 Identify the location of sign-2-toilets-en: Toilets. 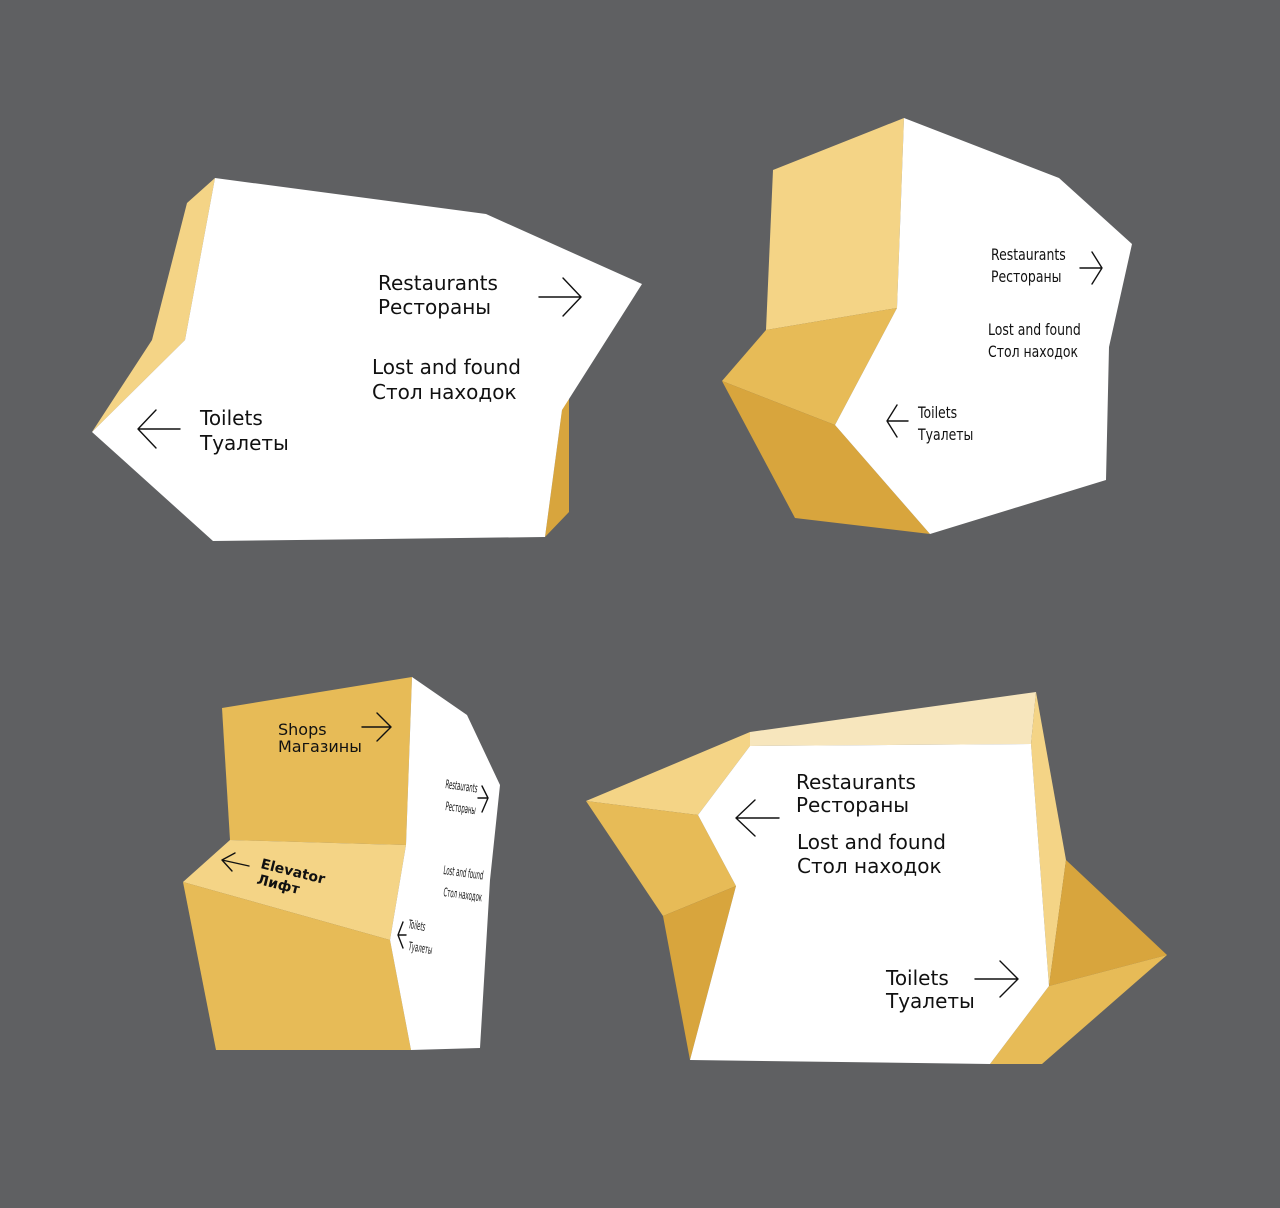
(937, 414).